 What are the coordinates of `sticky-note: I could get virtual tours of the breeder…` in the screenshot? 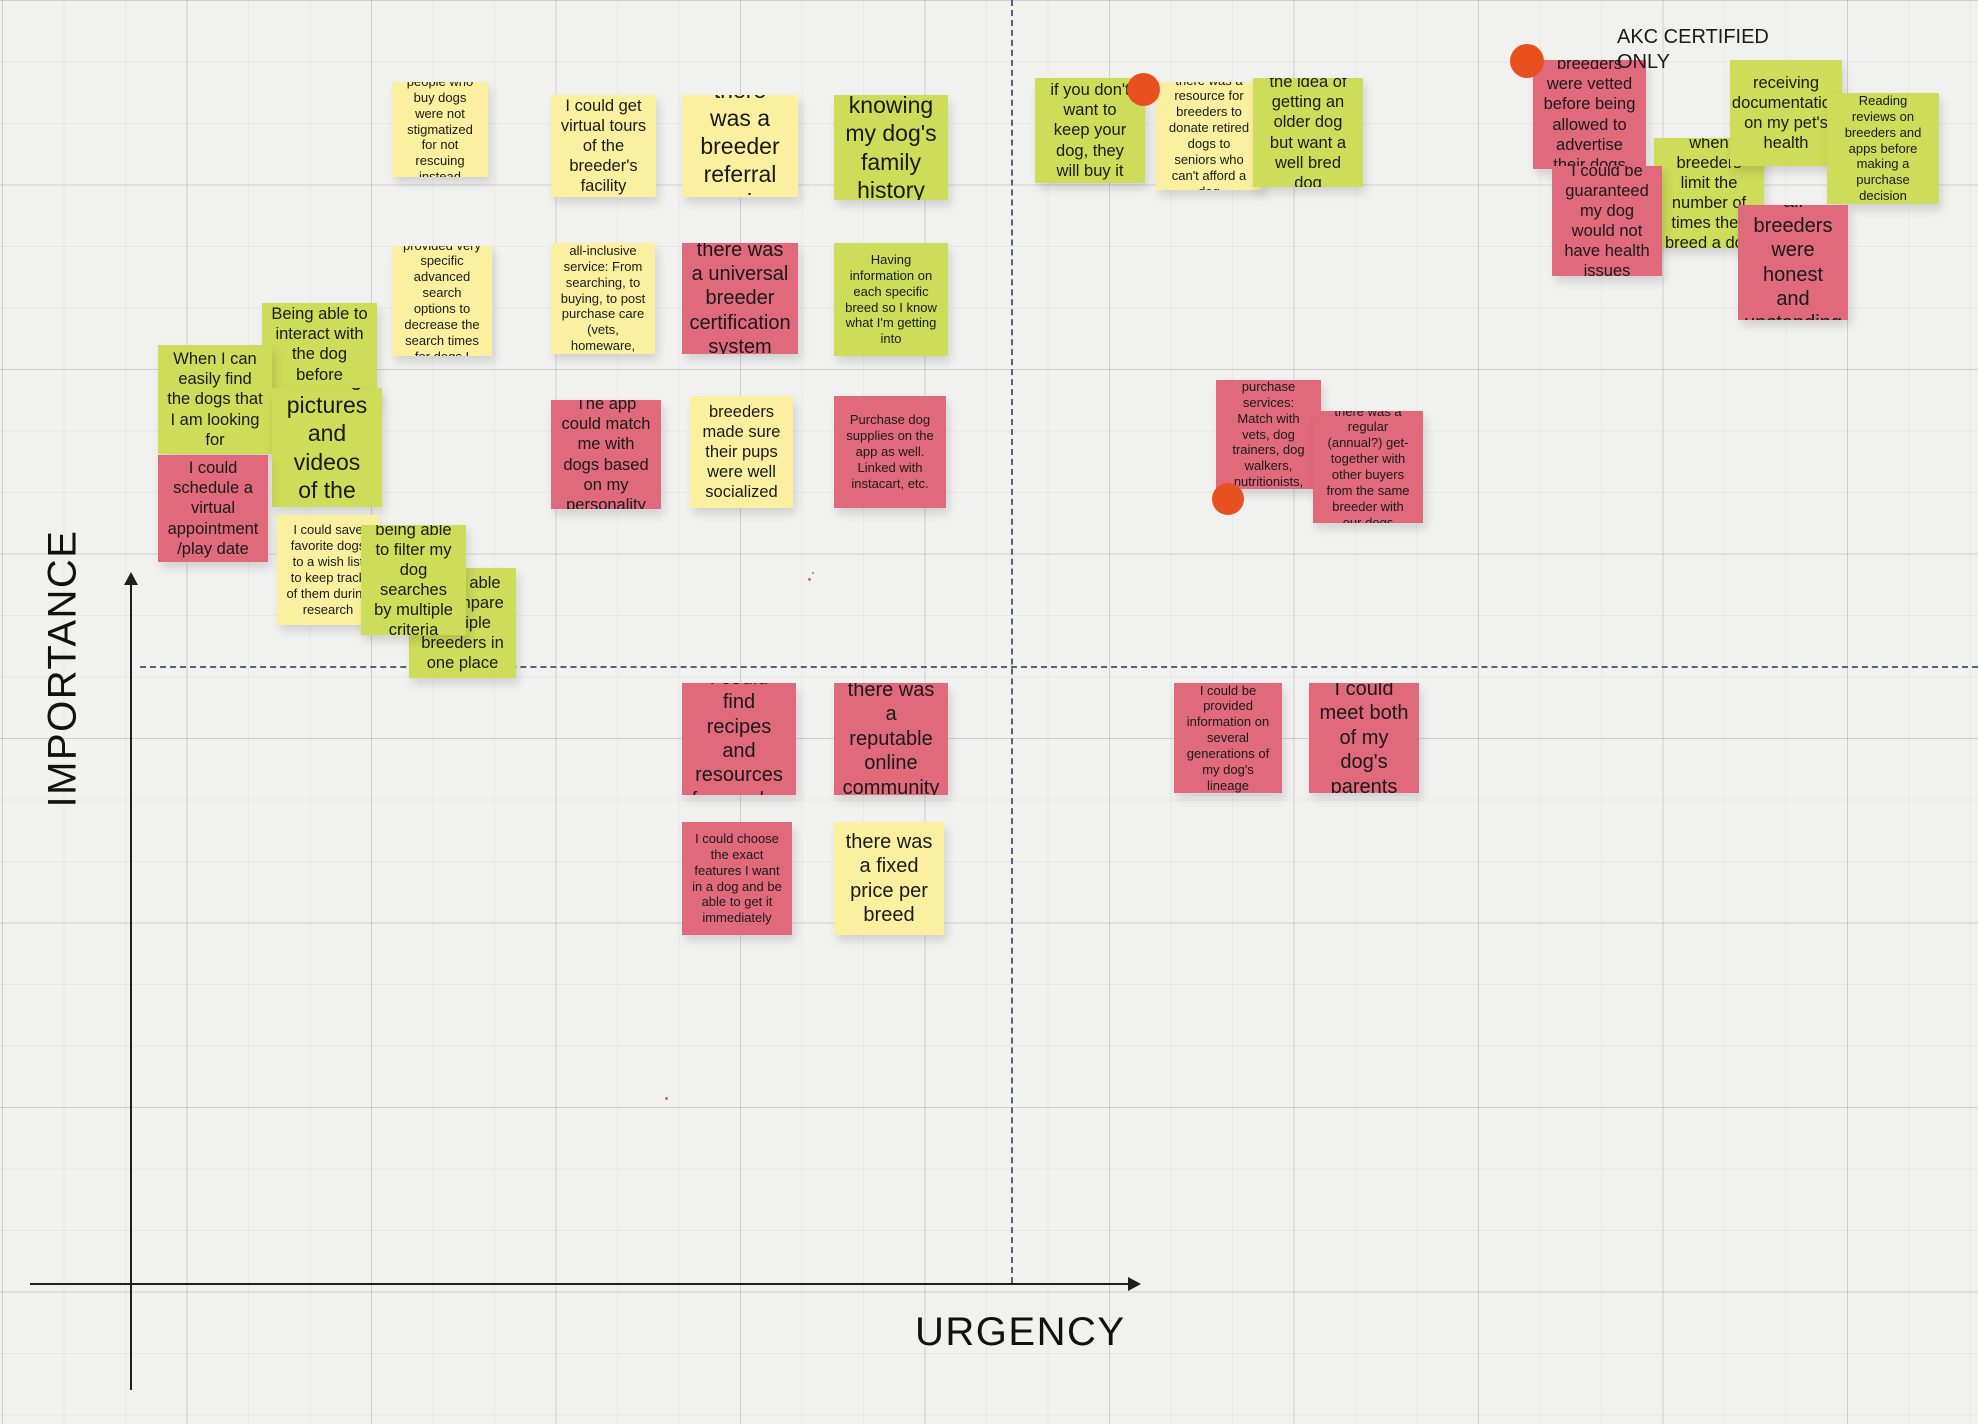 It's located at (603, 146).